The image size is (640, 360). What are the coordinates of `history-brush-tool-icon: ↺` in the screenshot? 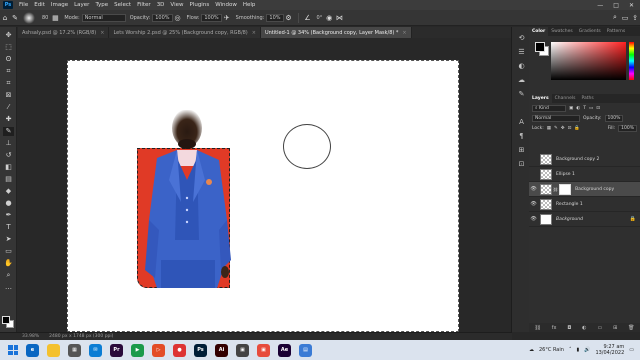 It's located at (8, 155).